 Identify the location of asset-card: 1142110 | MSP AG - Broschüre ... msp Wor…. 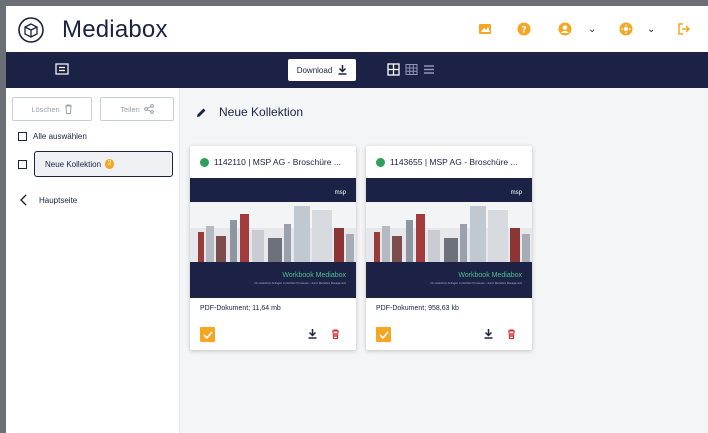
(273, 248).